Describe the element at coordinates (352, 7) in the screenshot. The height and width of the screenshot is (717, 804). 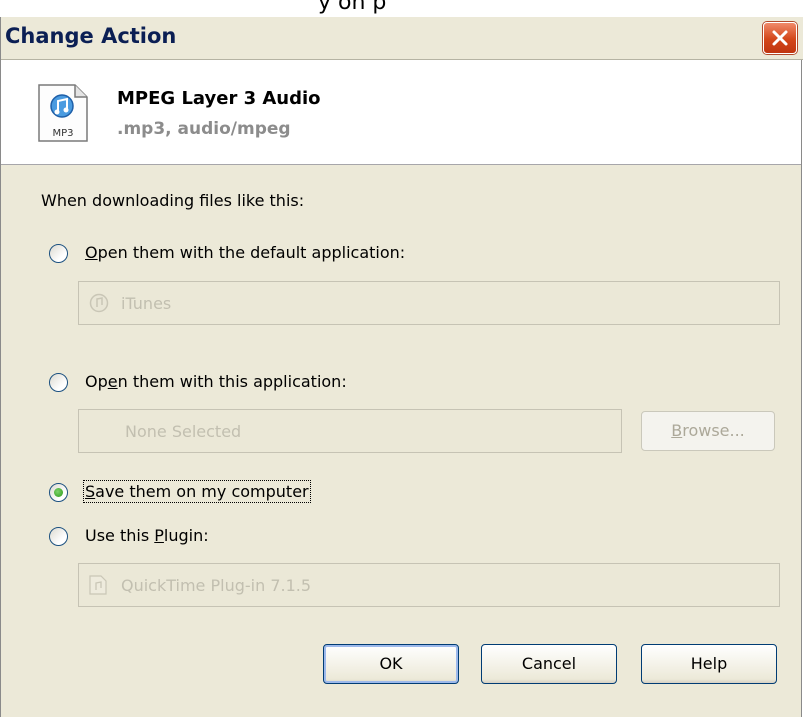
I see `background-page-text: y on p` at that location.